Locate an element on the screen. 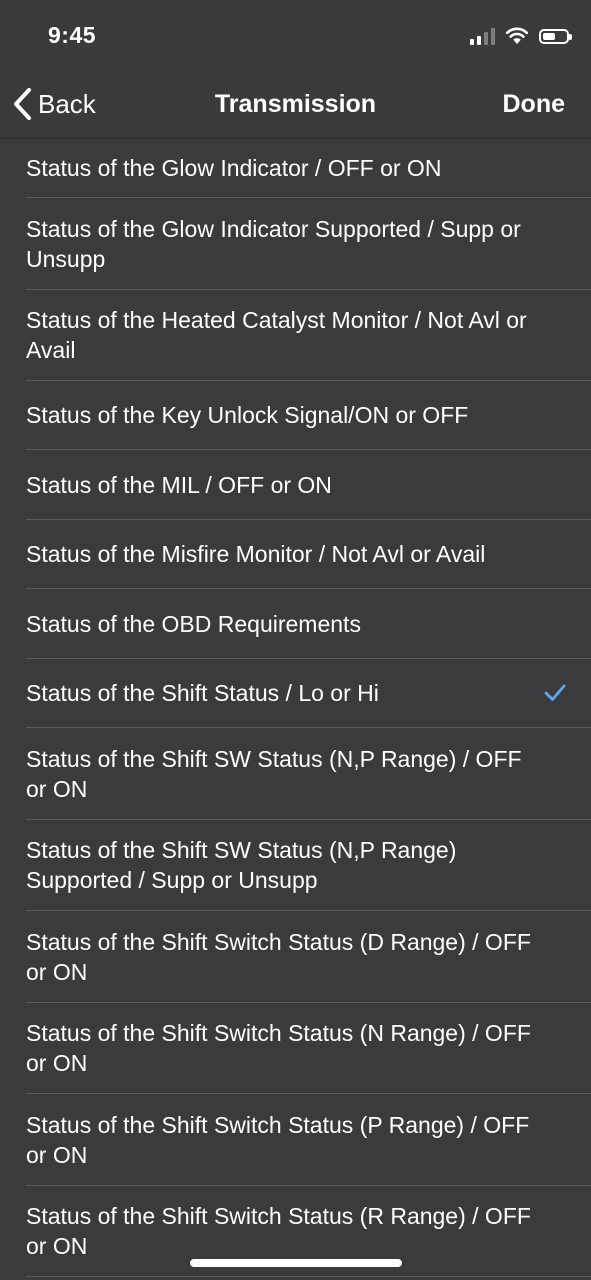 This screenshot has width=591, height=1280. status-time: 9:45 is located at coordinates (72, 35).